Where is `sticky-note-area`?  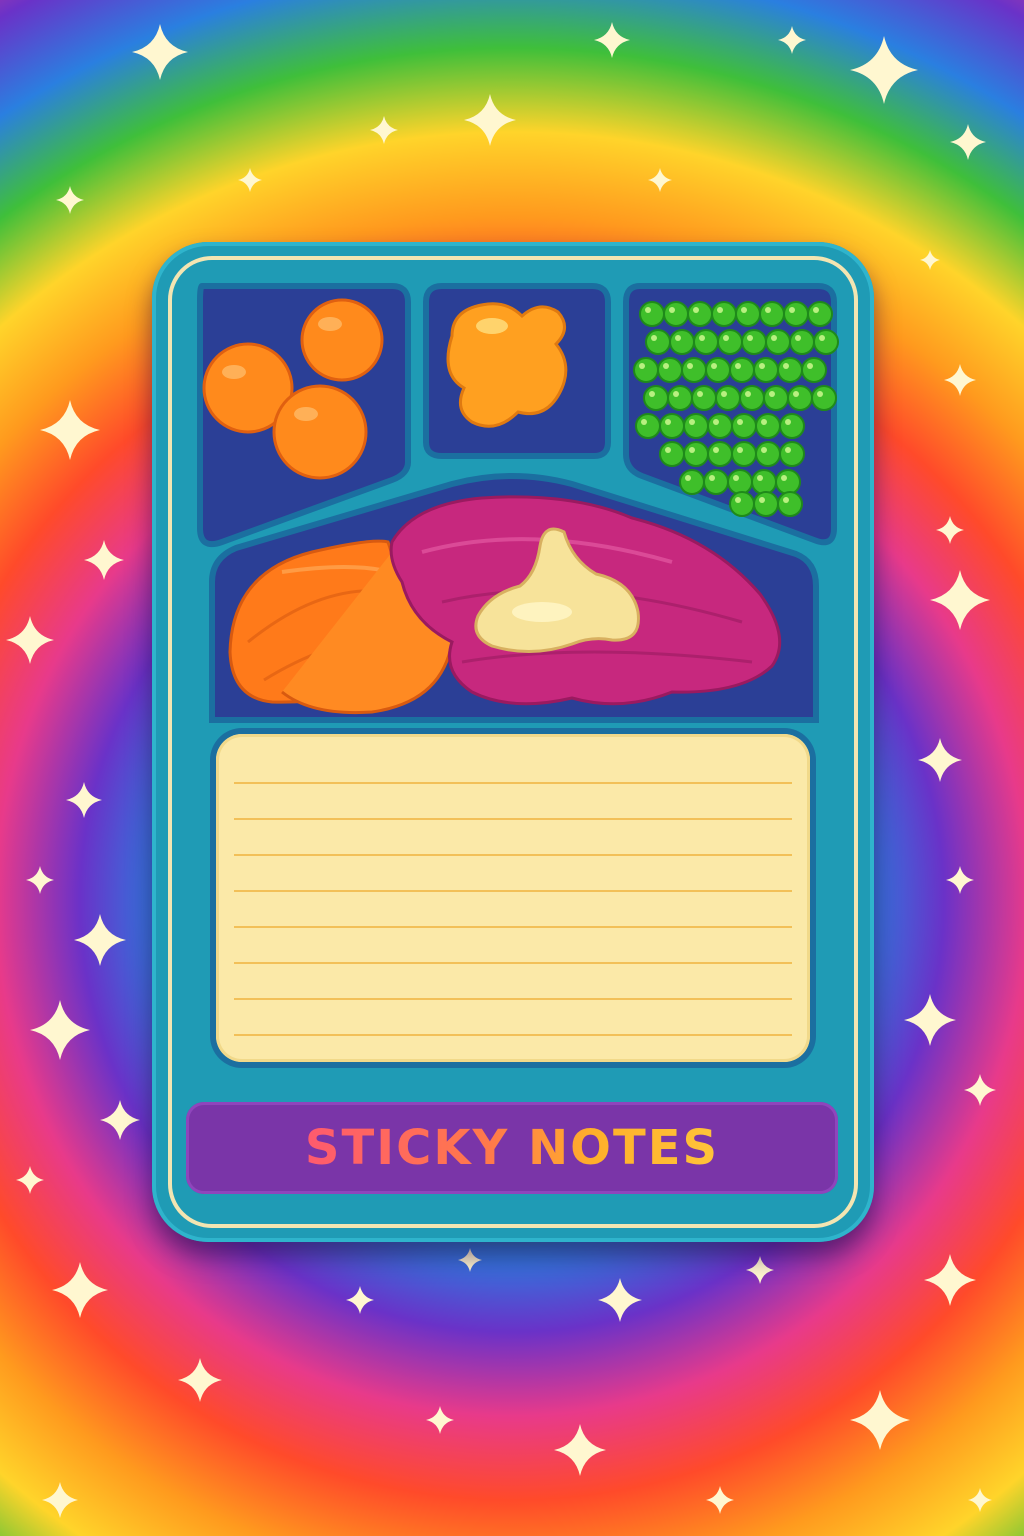
sticky-note-area is located at coordinates (513, 898).